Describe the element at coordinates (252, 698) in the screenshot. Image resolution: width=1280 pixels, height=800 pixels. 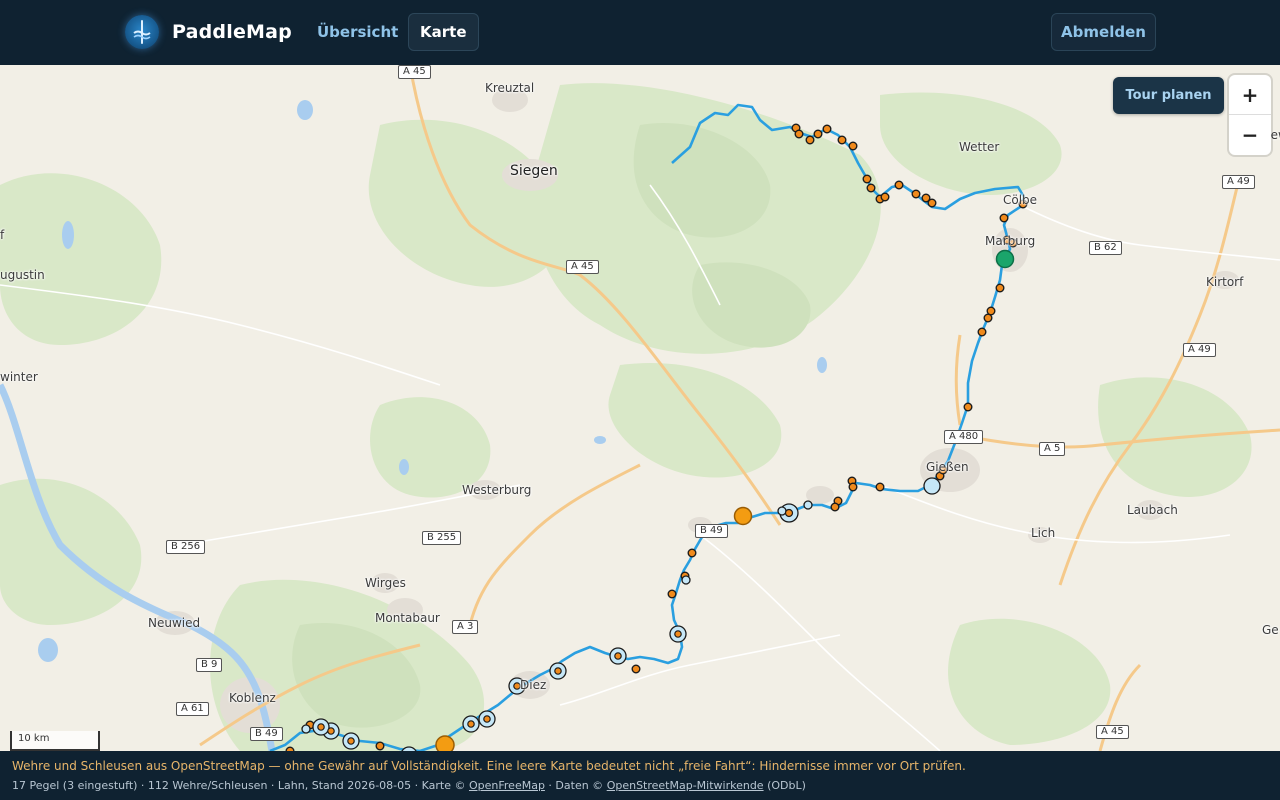
I see `place-label: Koblenz` at that location.